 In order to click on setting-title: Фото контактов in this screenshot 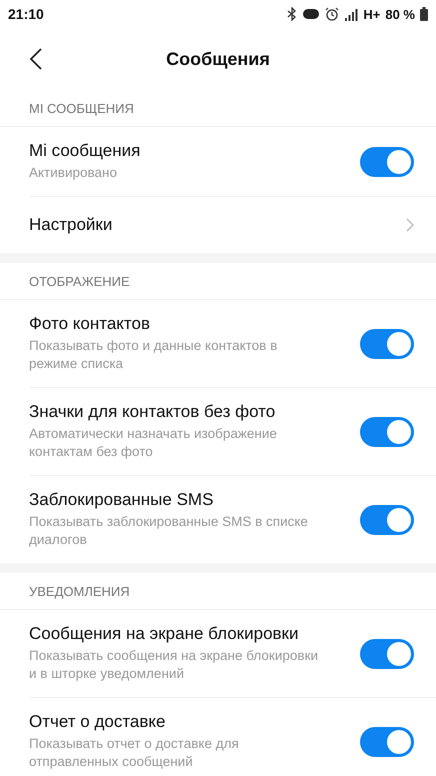, I will do `click(90, 324)`.